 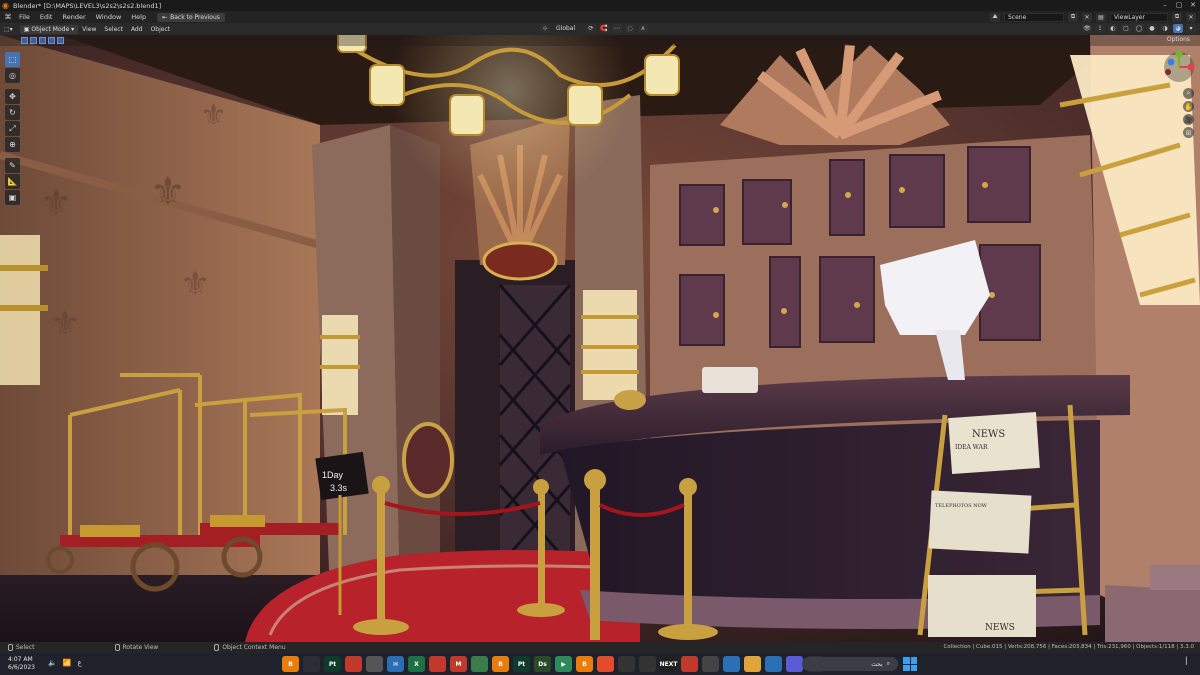 What do you see at coordinates (988, 434) in the screenshot?
I see `newspaper-headline: NEWS` at bounding box center [988, 434].